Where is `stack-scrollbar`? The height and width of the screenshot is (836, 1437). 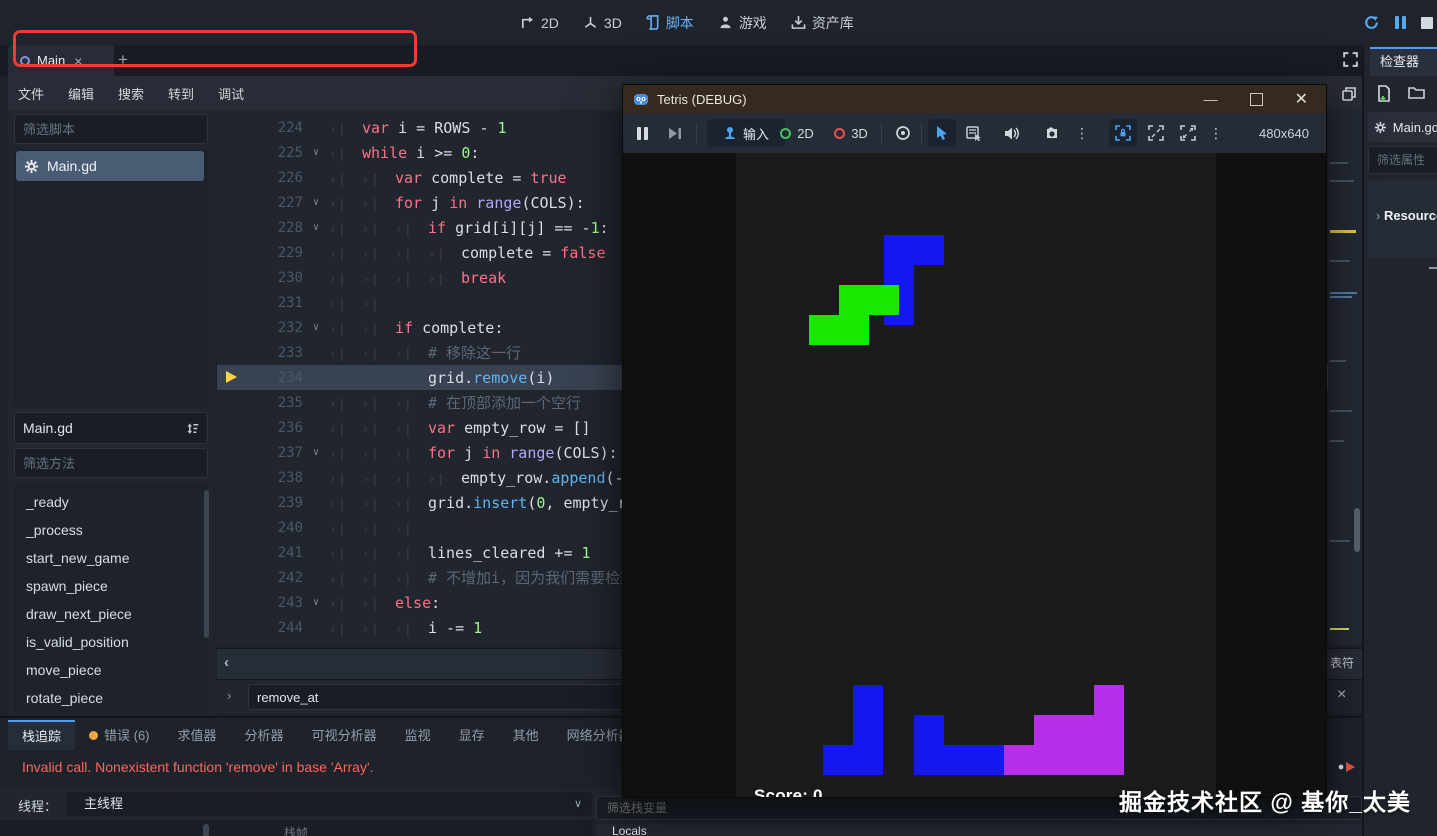
stack-scrollbar is located at coordinates (206, 830).